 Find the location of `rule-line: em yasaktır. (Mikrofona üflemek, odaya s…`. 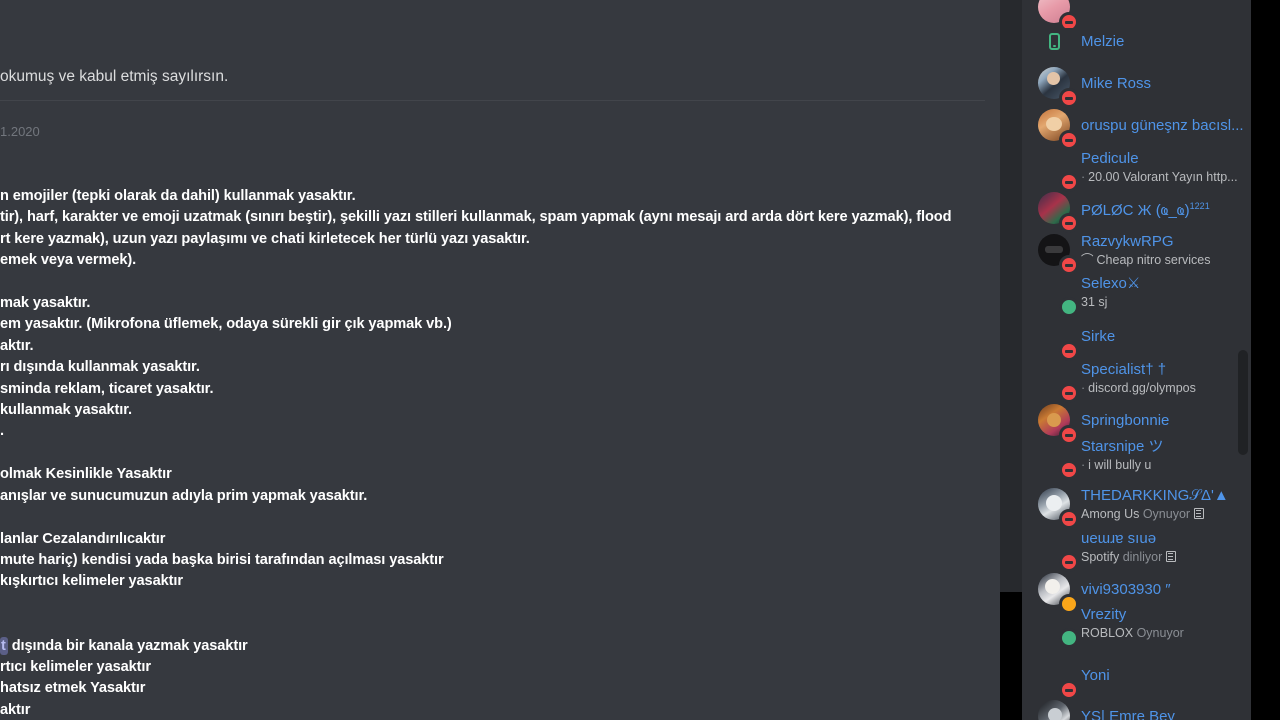

rule-line: em yasaktır. (Mikrofona üflemek, odaya s… is located at coordinates (226, 324).